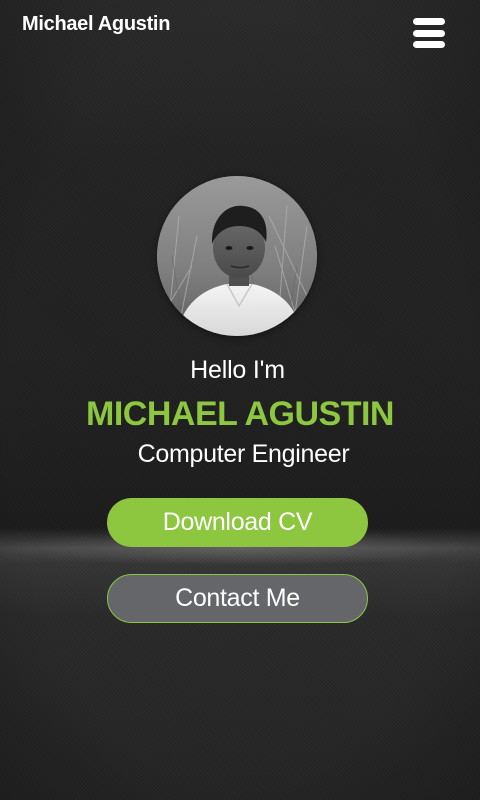 The height and width of the screenshot is (800, 480). I want to click on hamburger-menu-icon, so click(429, 33).